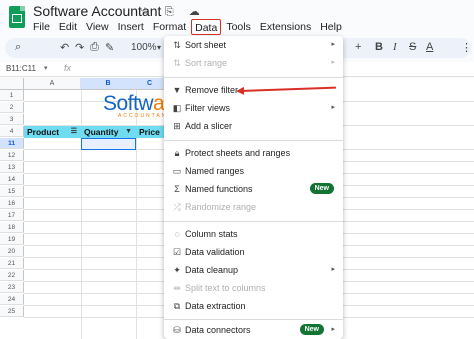 This screenshot has height=339, width=474. I want to click on selected-range, so click(108, 144).